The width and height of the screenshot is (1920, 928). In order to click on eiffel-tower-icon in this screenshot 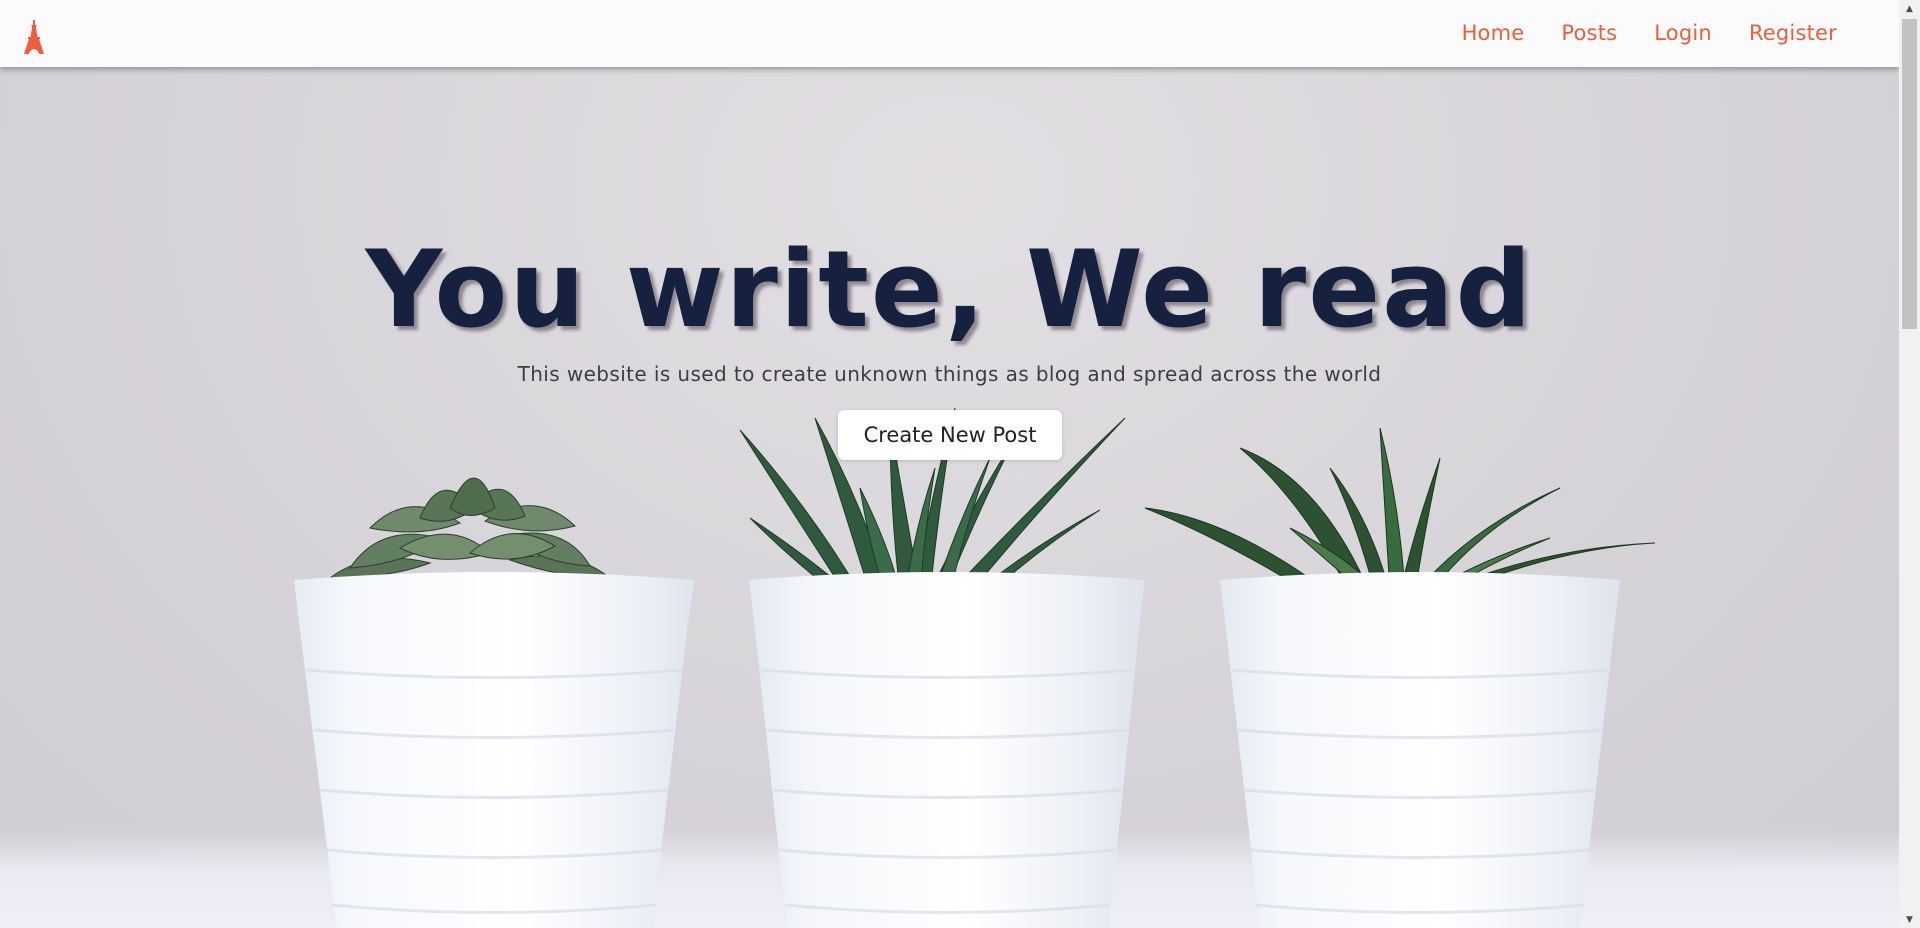, I will do `click(34, 37)`.